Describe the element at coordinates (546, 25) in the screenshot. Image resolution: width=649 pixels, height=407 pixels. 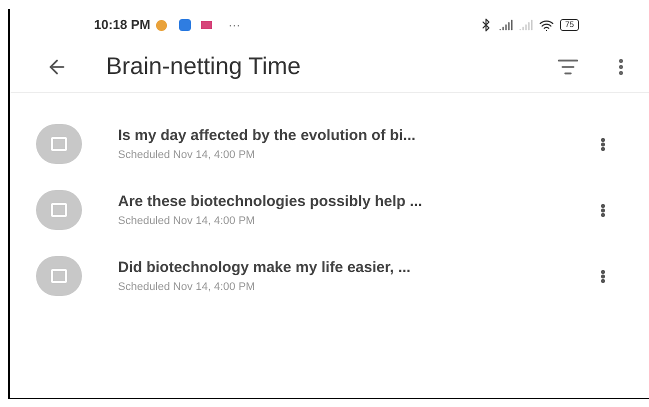
I see `wifi-icon` at that location.